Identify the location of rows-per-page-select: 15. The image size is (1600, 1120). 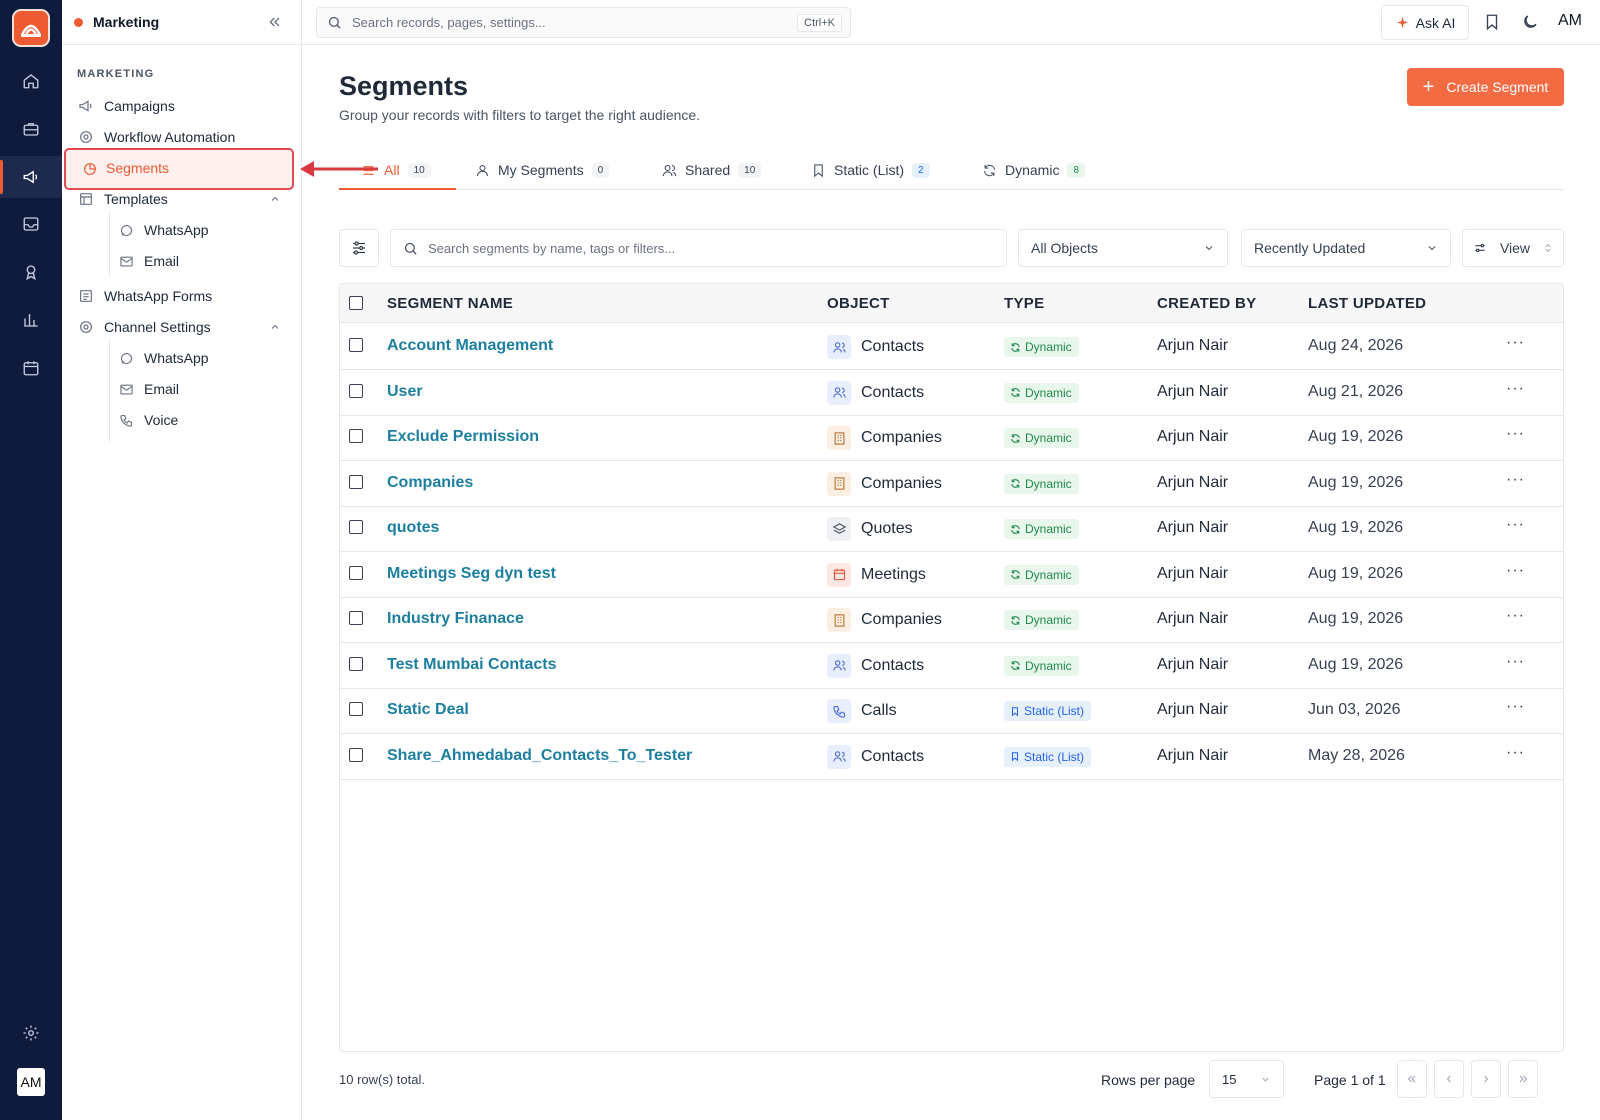
(1246, 1079).